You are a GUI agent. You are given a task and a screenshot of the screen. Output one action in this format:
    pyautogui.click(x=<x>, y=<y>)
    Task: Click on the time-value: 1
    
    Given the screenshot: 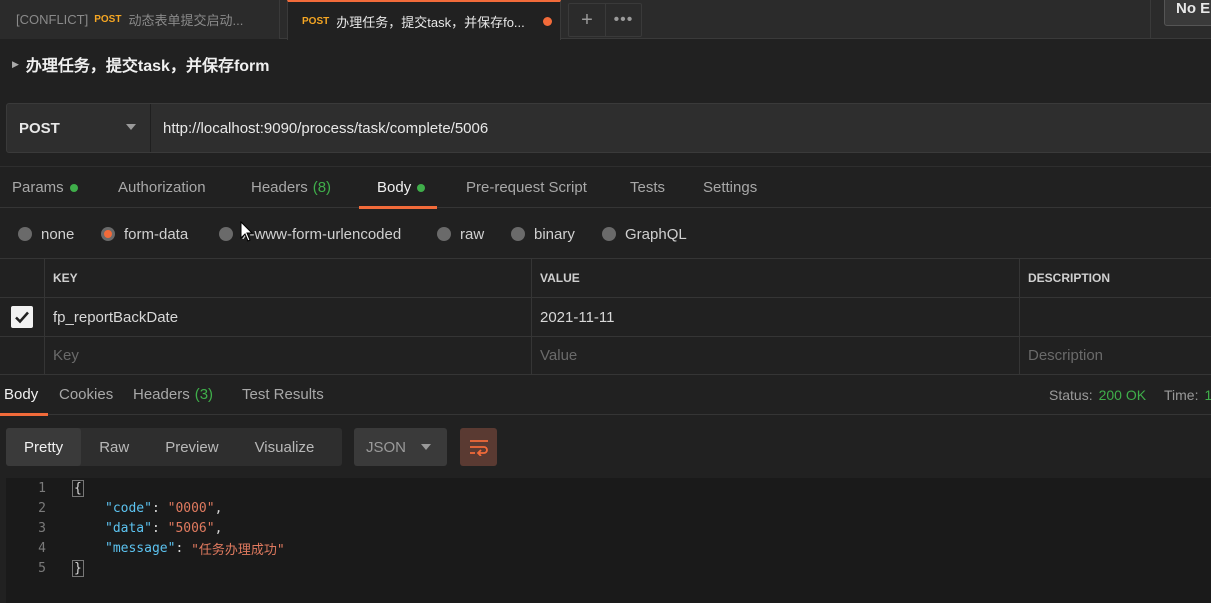 What is the action you would take?
    pyautogui.click(x=1207, y=395)
    